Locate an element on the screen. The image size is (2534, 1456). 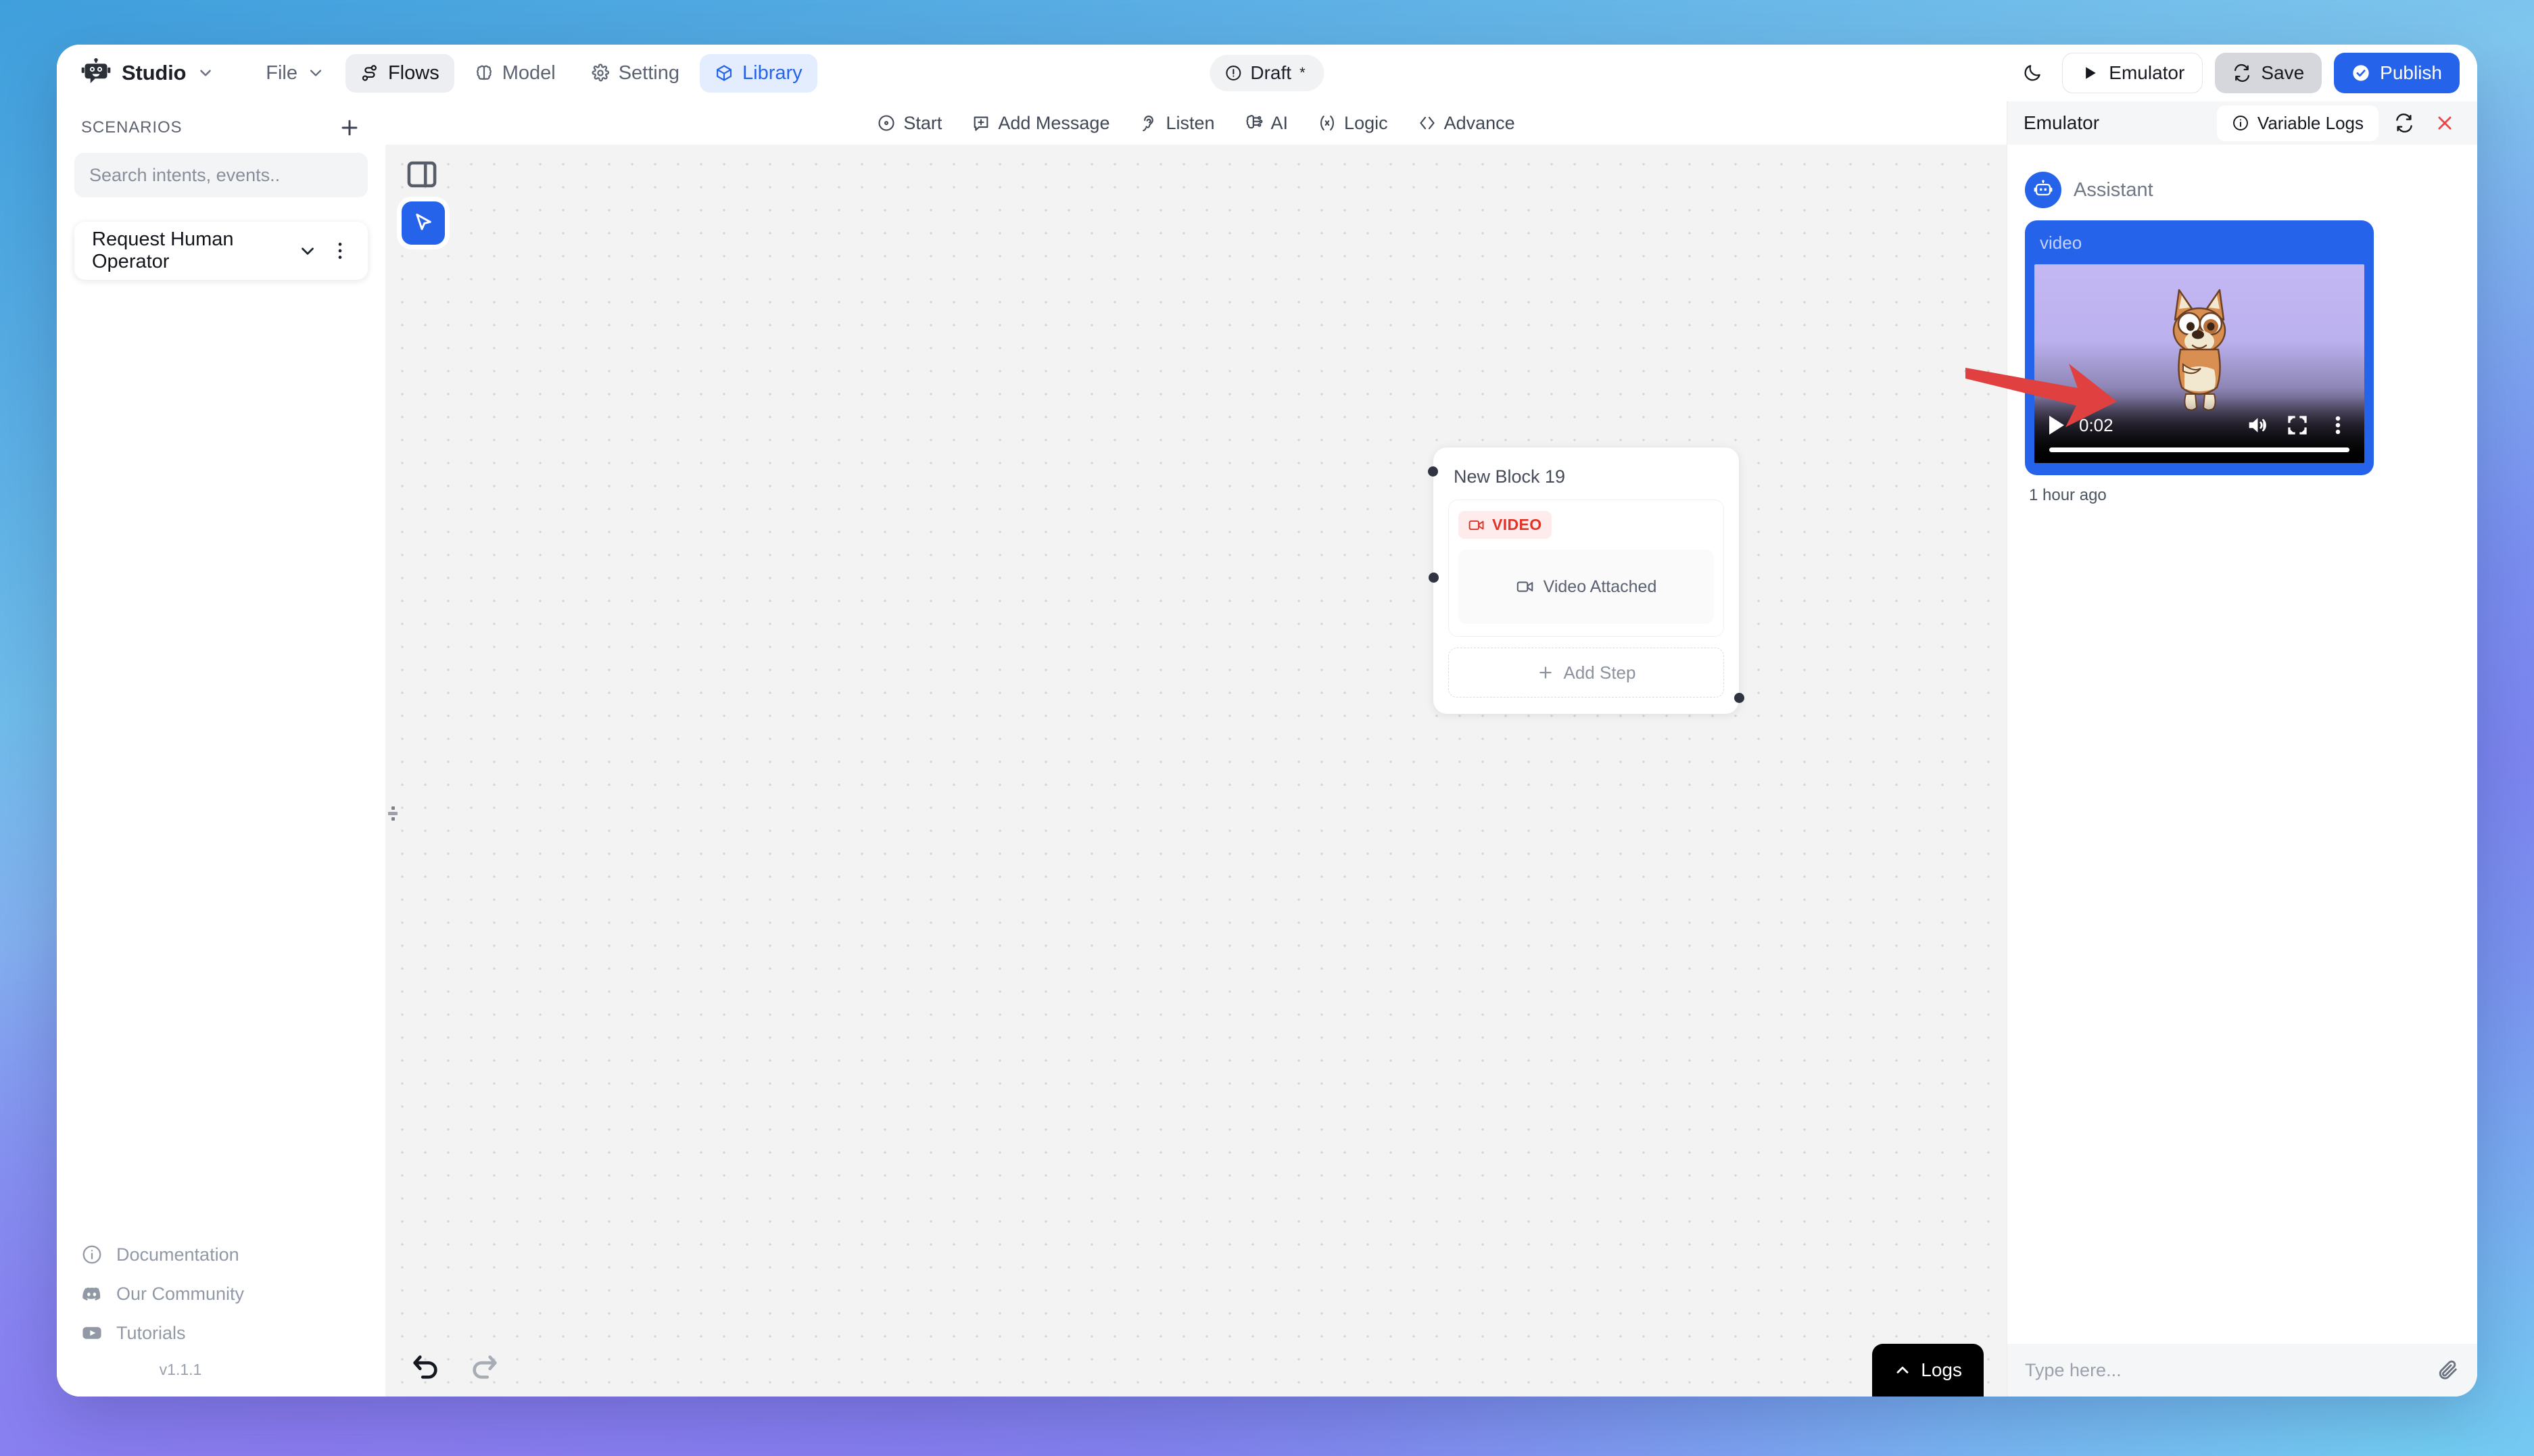
sidebar-link-documentation: Documentation is located at coordinates (221, 1254).